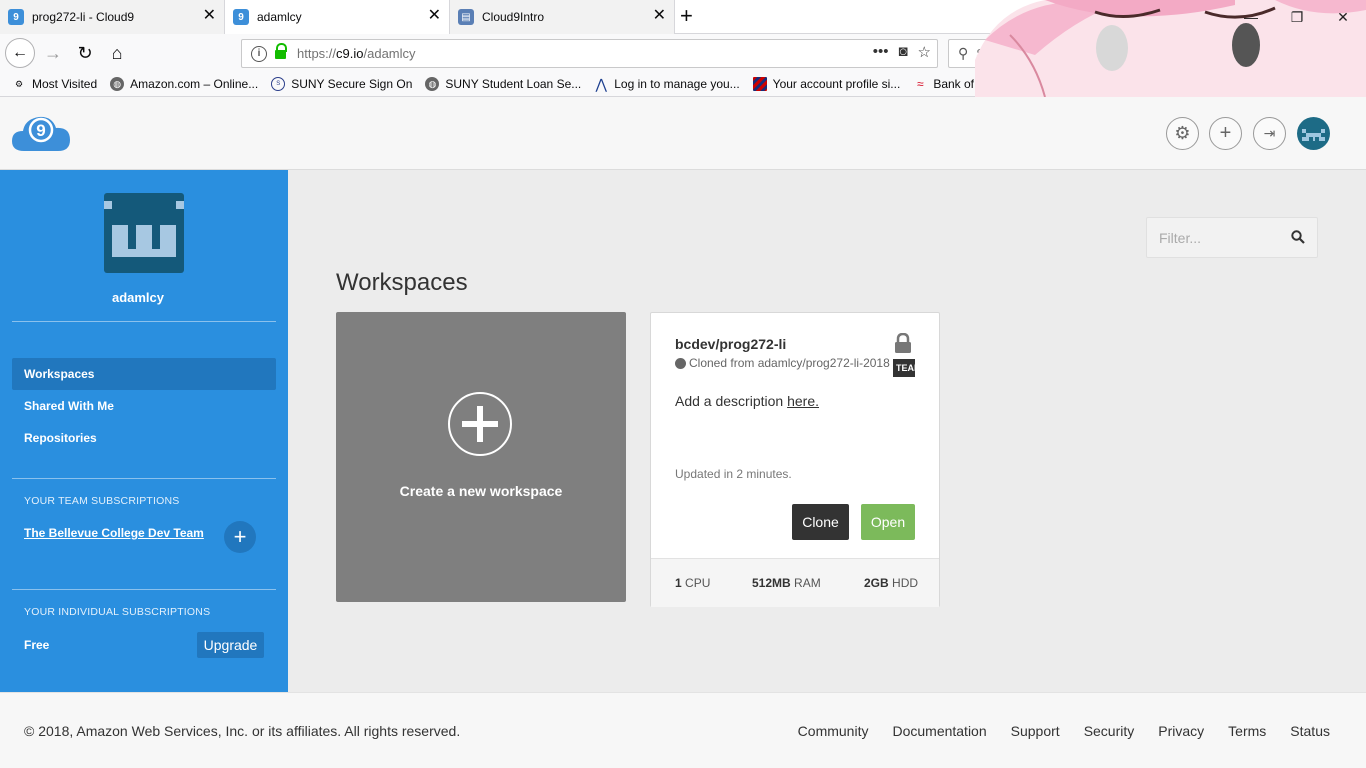 The height and width of the screenshot is (768, 1366). Describe the element at coordinates (481, 491) in the screenshot. I see `create-workspace-label: Create a new workspace` at that location.